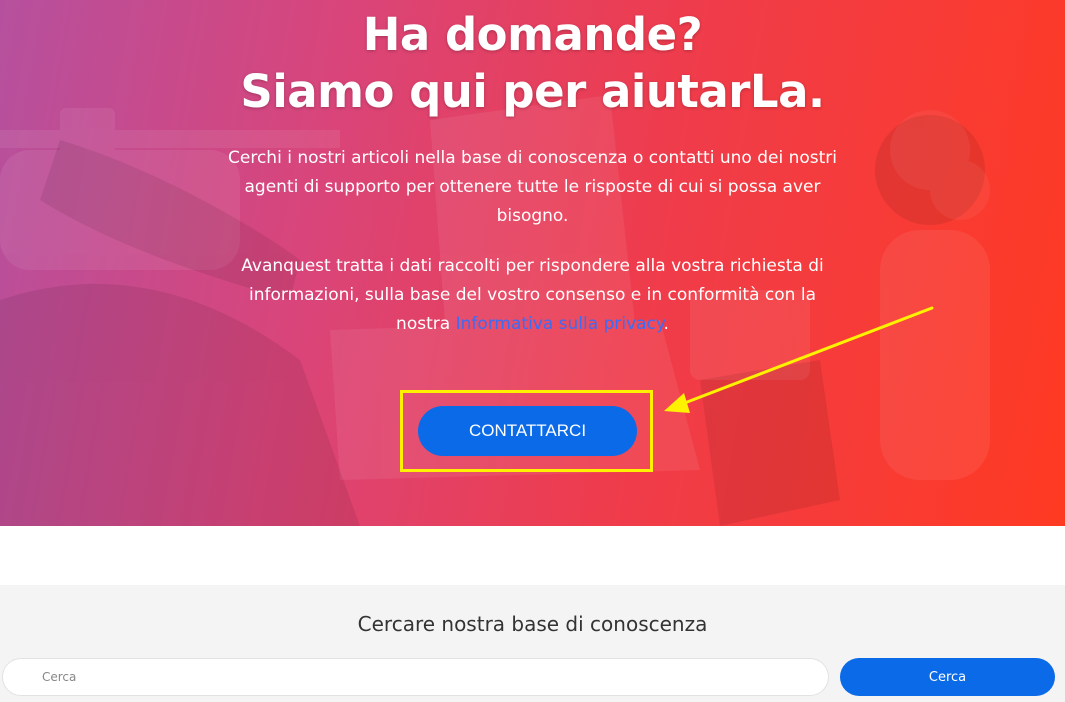  What do you see at coordinates (560, 324) in the screenshot?
I see `privacy-policy-link: Informativa sulla privacy` at bounding box center [560, 324].